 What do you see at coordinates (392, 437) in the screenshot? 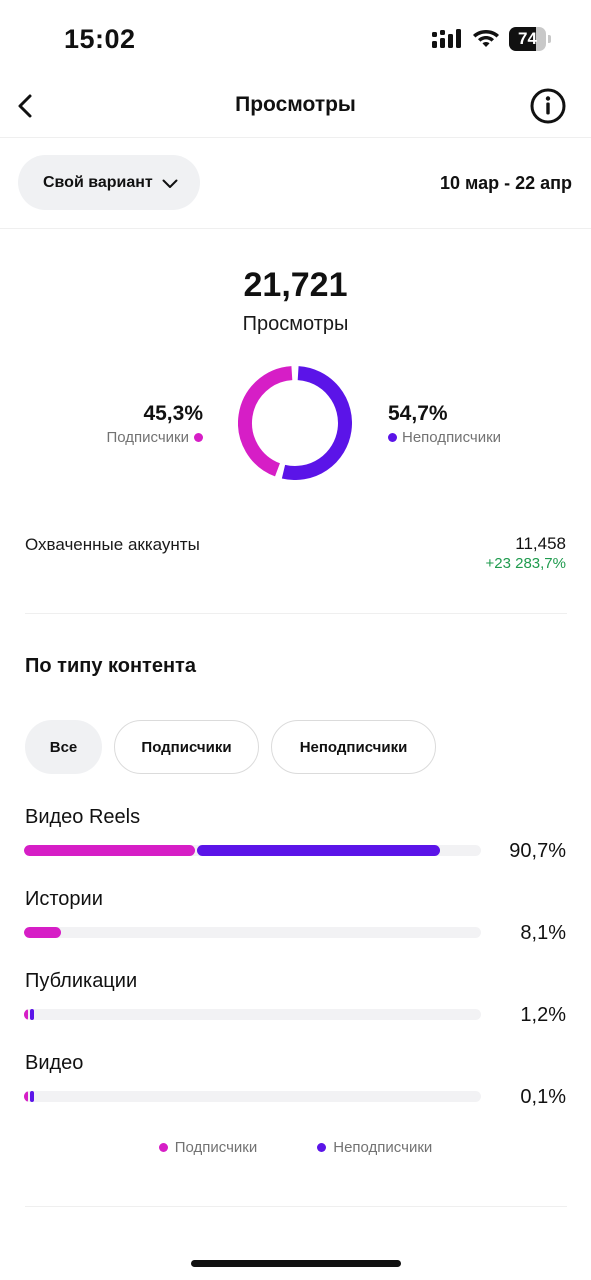
I see `non-followers-dot` at bounding box center [392, 437].